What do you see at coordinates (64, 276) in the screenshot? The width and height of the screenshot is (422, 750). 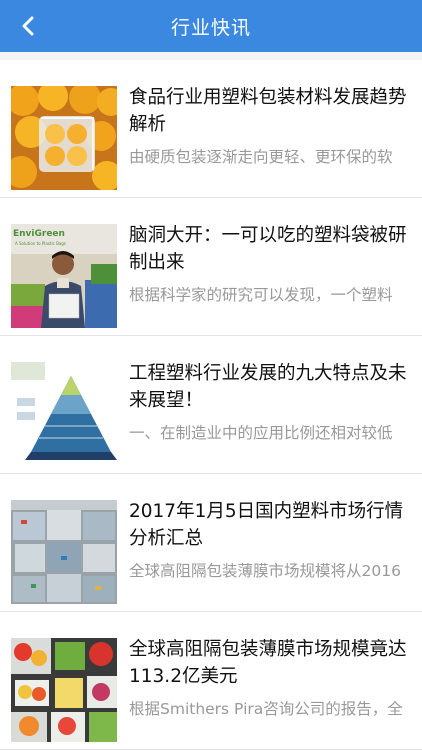 I see `news-thumbnail: EnviGreen A Solution to Plastic Bags` at bounding box center [64, 276].